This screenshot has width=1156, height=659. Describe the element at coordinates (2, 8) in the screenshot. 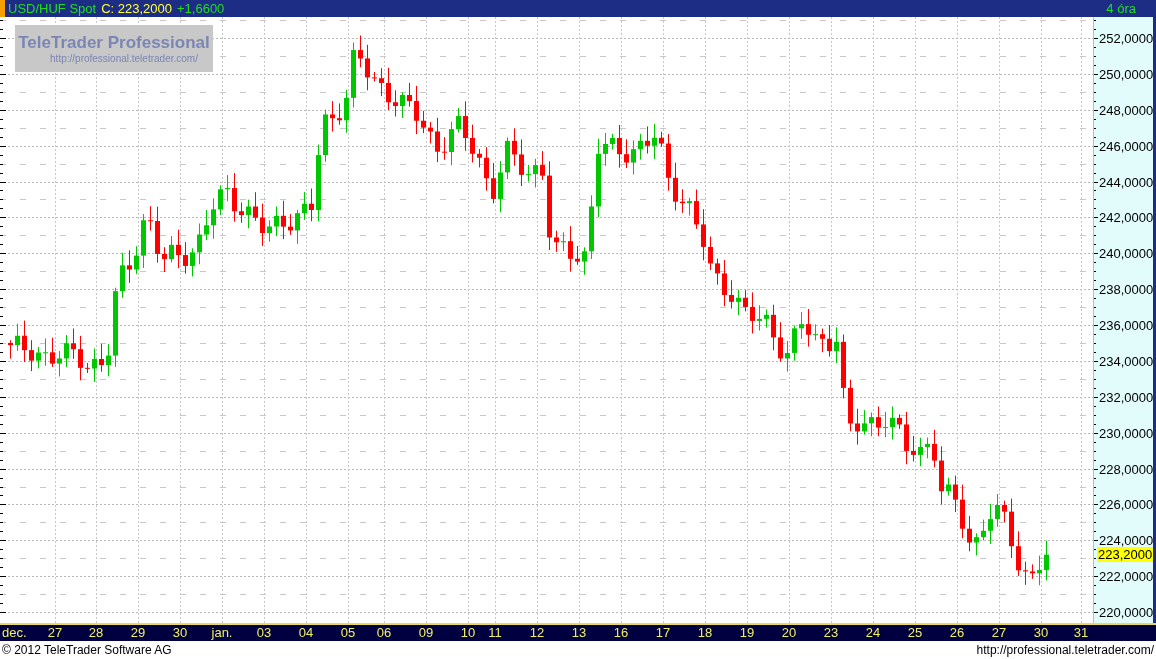

I see `instrument-marker` at that location.